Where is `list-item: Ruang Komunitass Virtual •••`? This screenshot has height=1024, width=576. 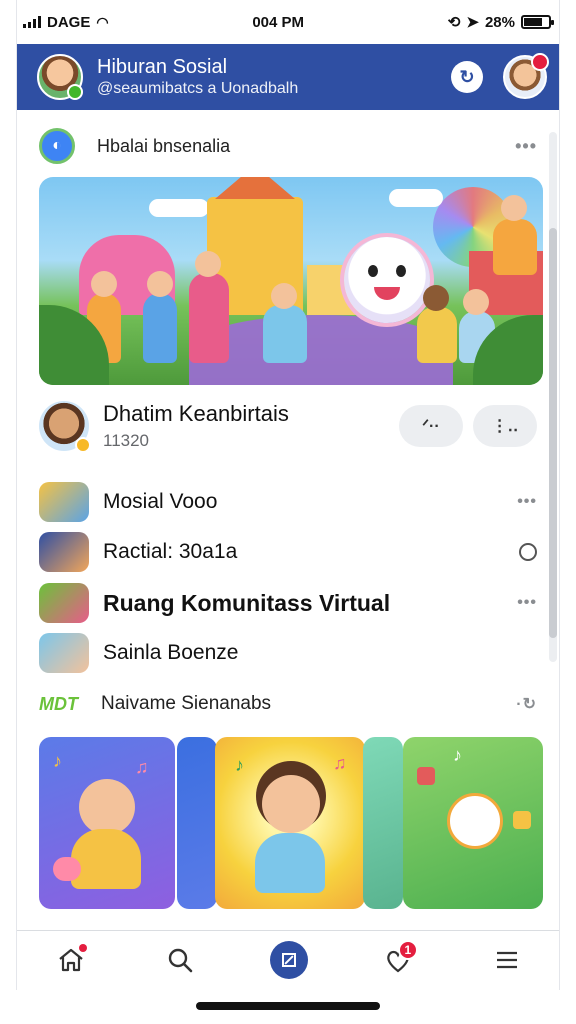
list-item: Ruang Komunitass Virtual ••• is located at coordinates (288, 603).